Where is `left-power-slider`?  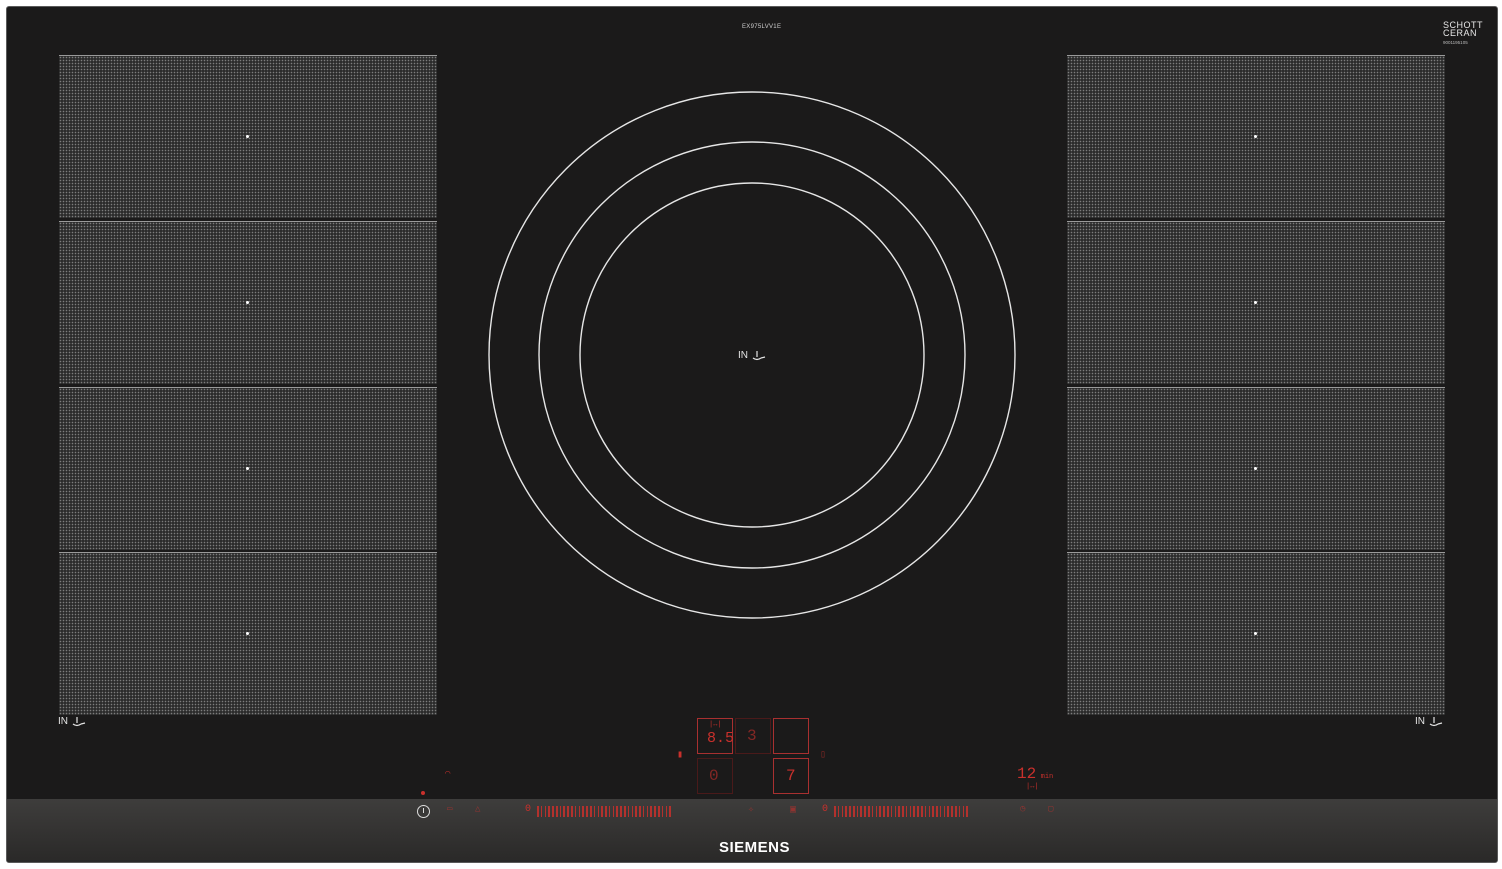
left-power-slider is located at coordinates (604, 811).